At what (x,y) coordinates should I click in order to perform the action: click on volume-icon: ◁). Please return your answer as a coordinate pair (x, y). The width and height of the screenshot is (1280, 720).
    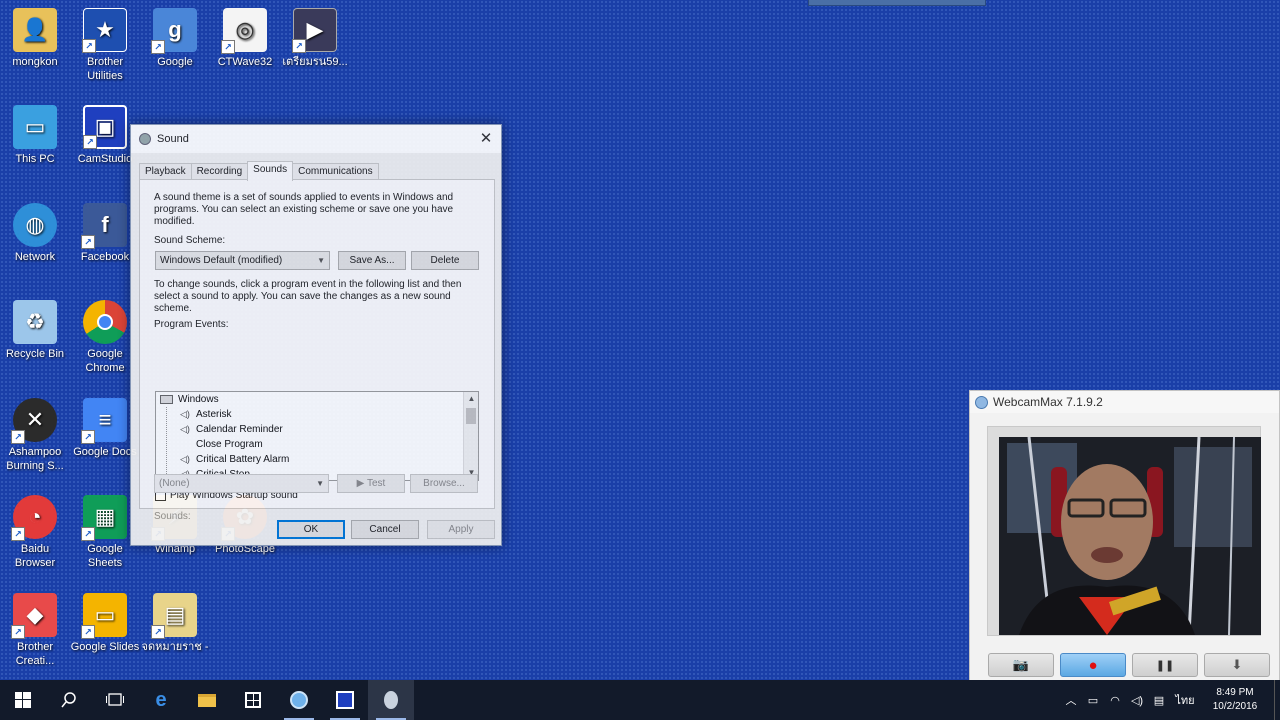
    Looking at the image, I should click on (1137, 700).